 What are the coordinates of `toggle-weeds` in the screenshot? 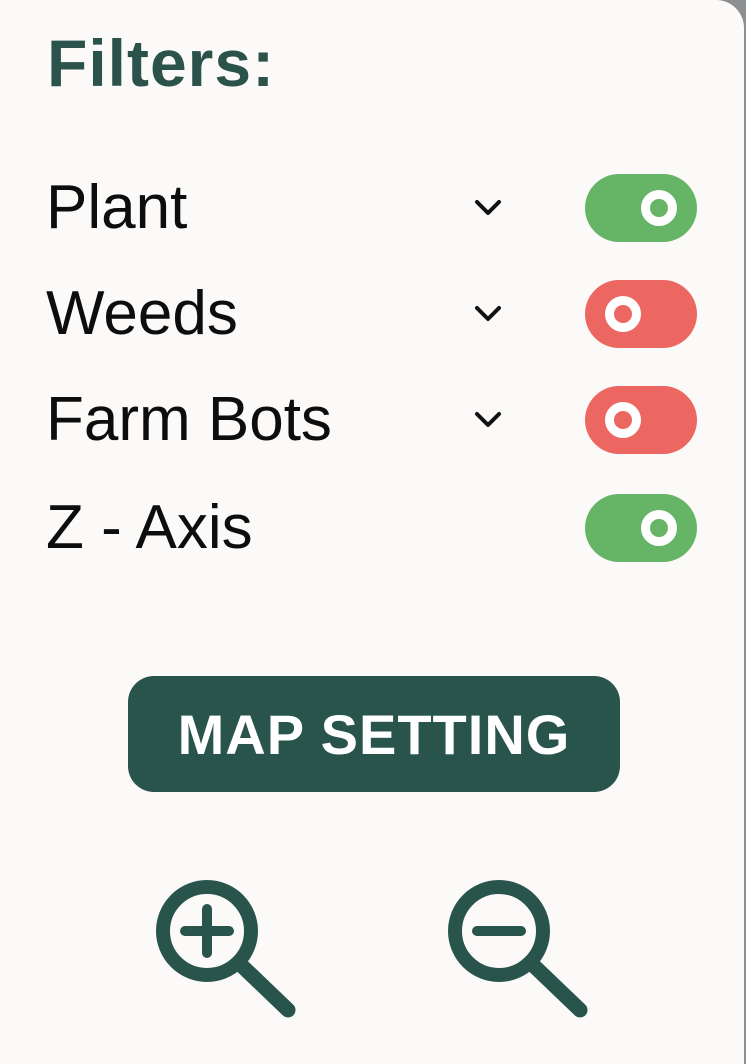 It's located at (641, 314).